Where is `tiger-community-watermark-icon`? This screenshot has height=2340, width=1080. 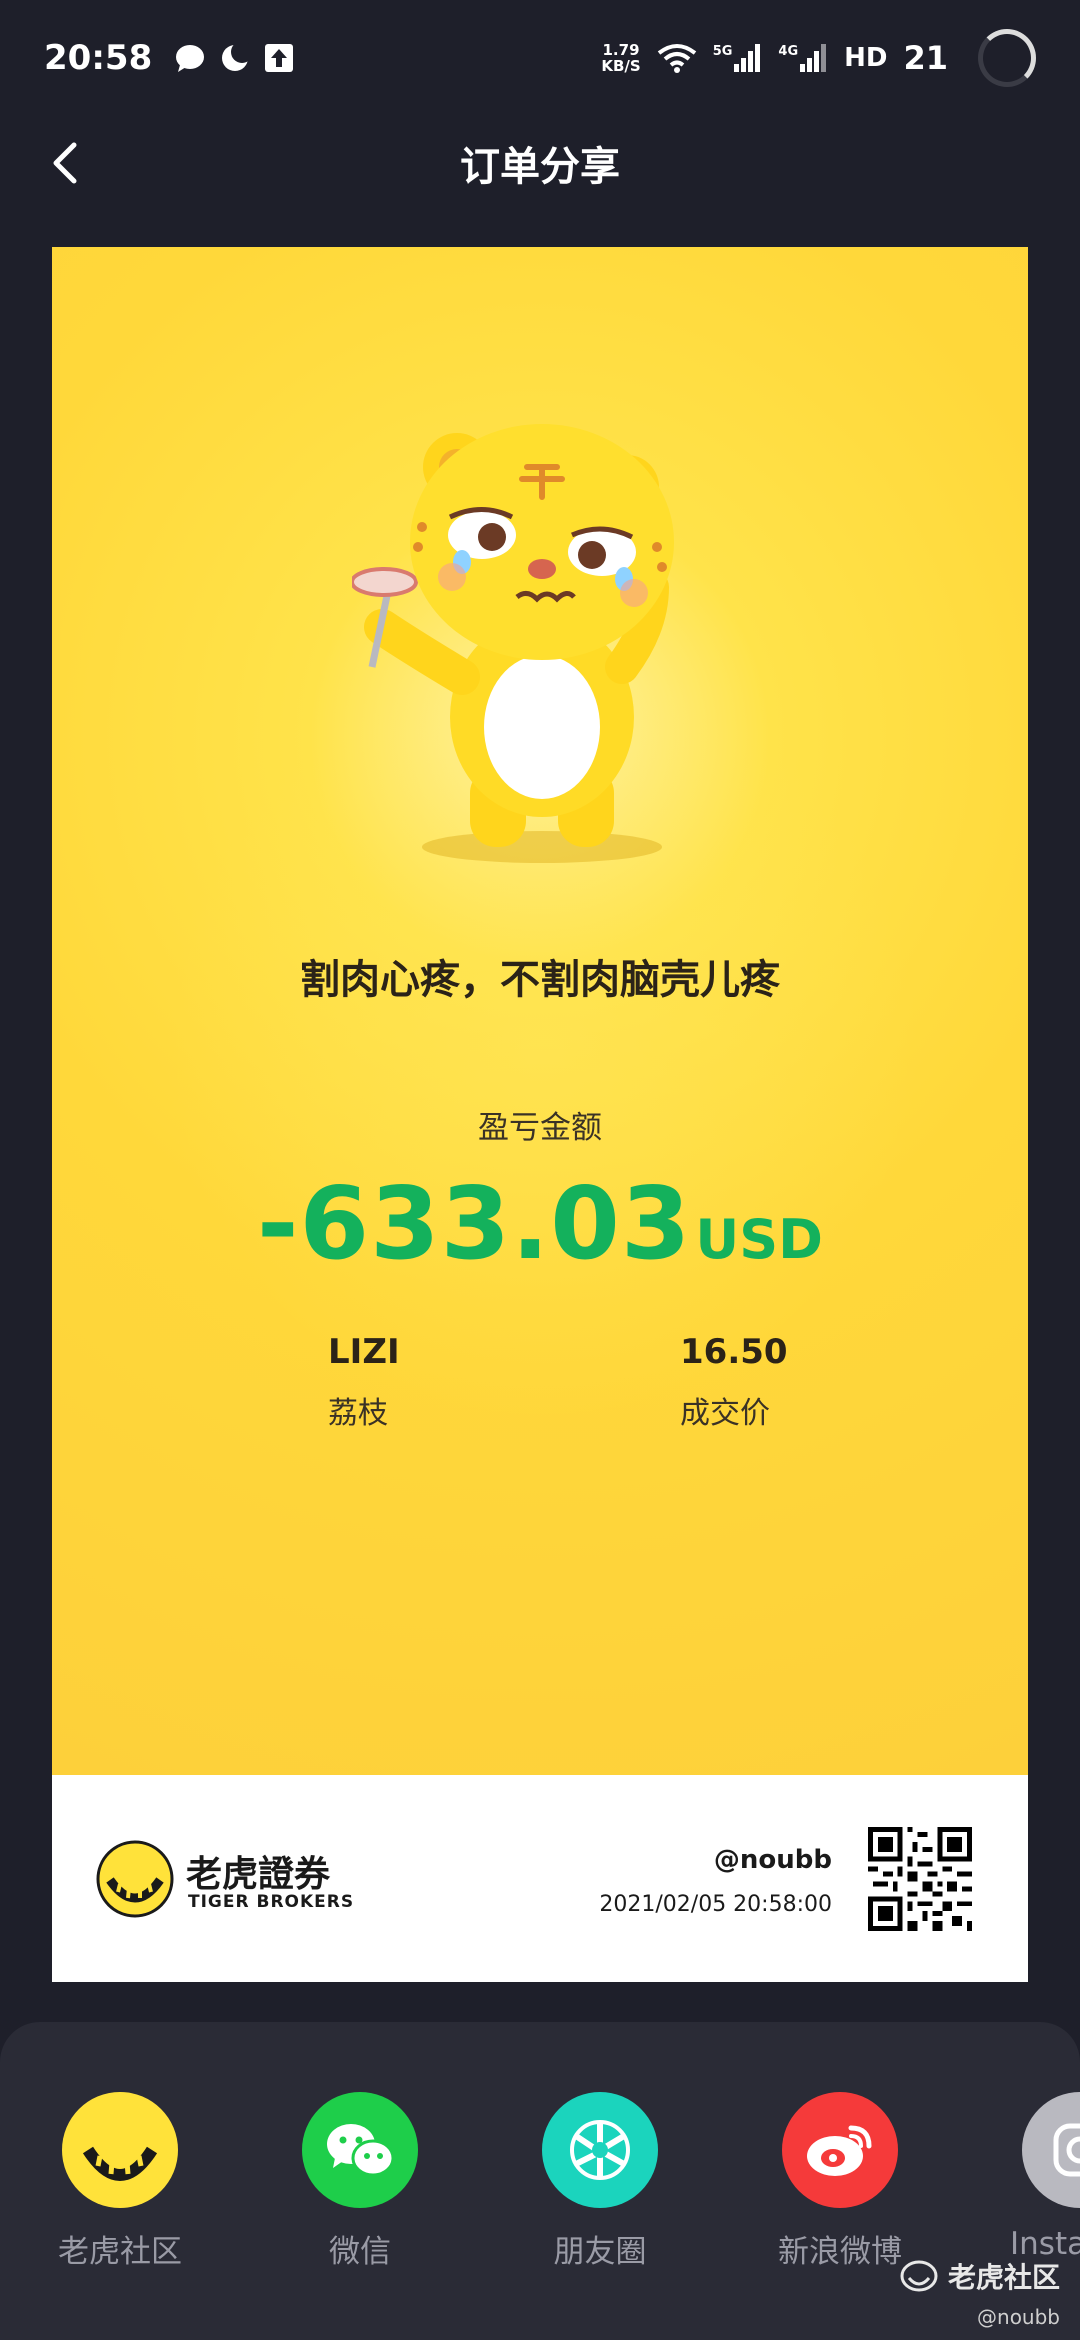 tiger-community-watermark-icon is located at coordinates (919, 2276).